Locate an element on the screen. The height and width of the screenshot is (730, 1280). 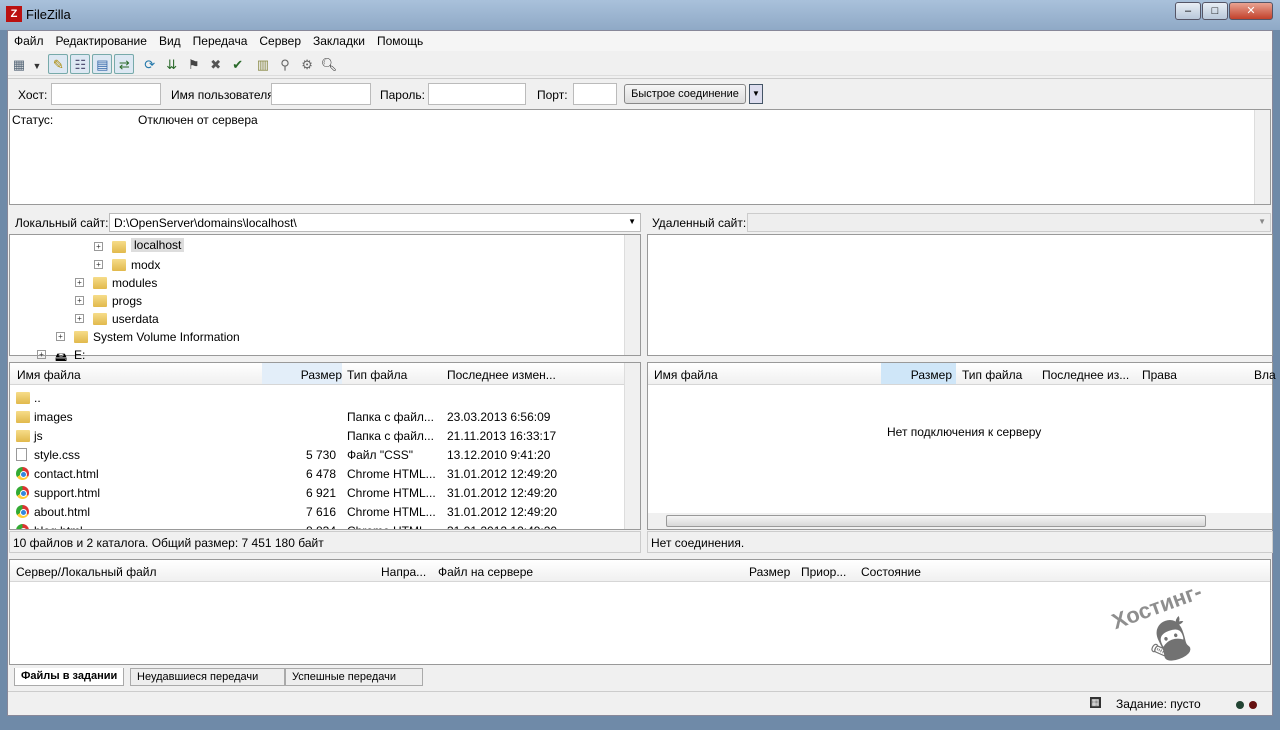
menu-bookmarks: Закладки is located at coordinates (339, 41).